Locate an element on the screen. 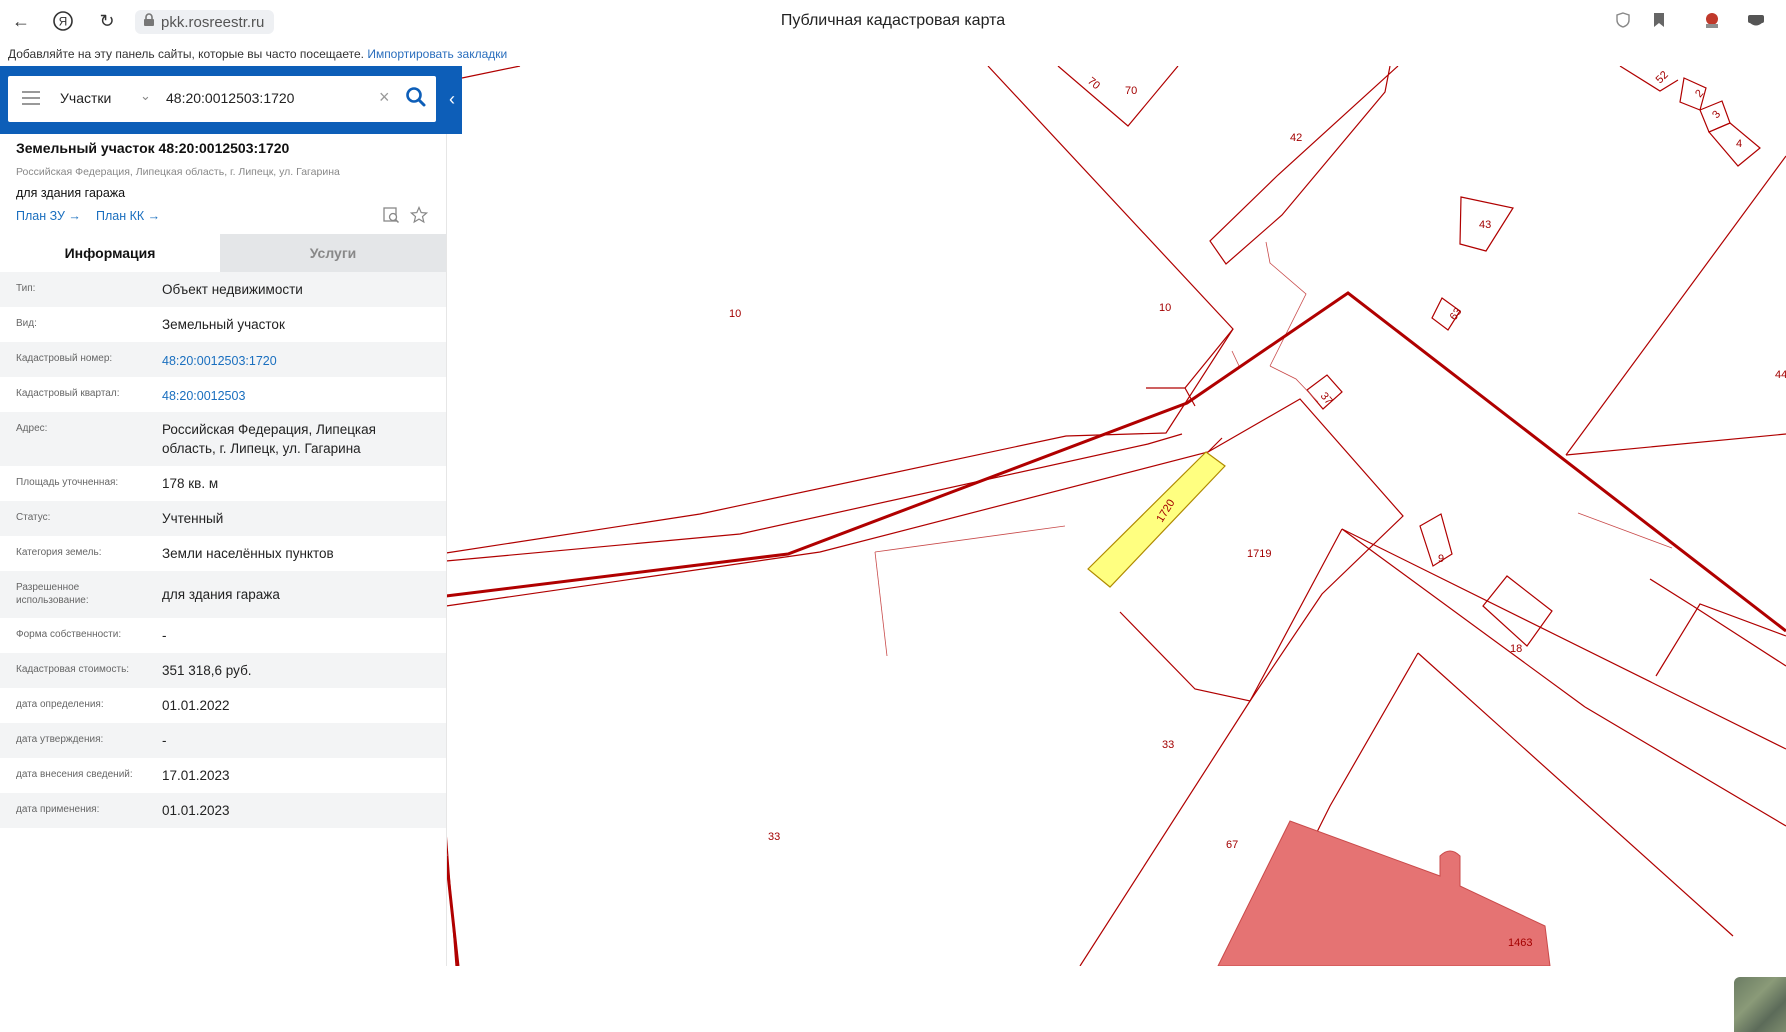  info-value: Земельный участок is located at coordinates (223, 324).